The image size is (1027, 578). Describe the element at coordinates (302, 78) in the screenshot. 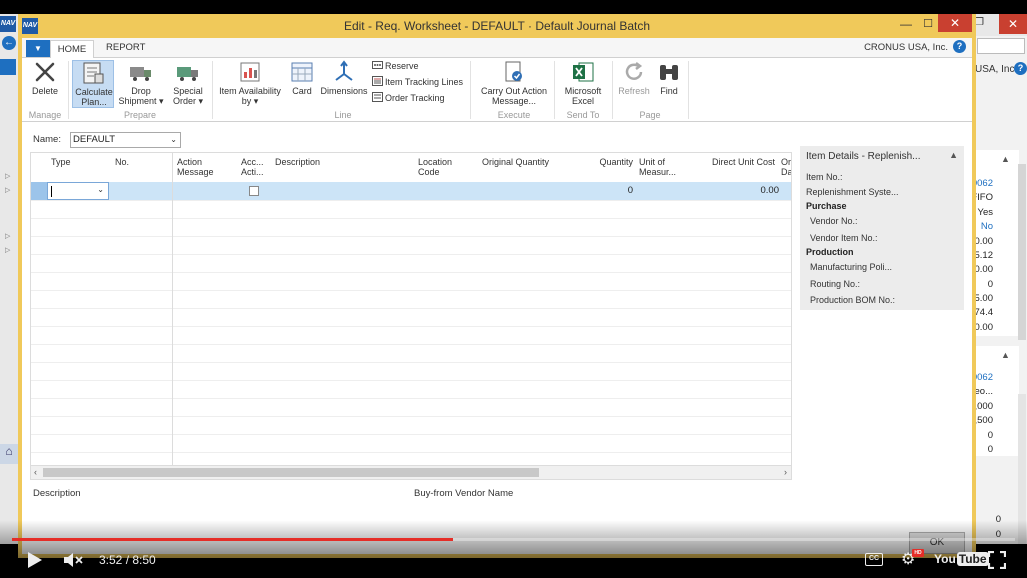

I see `card-button: Card` at that location.